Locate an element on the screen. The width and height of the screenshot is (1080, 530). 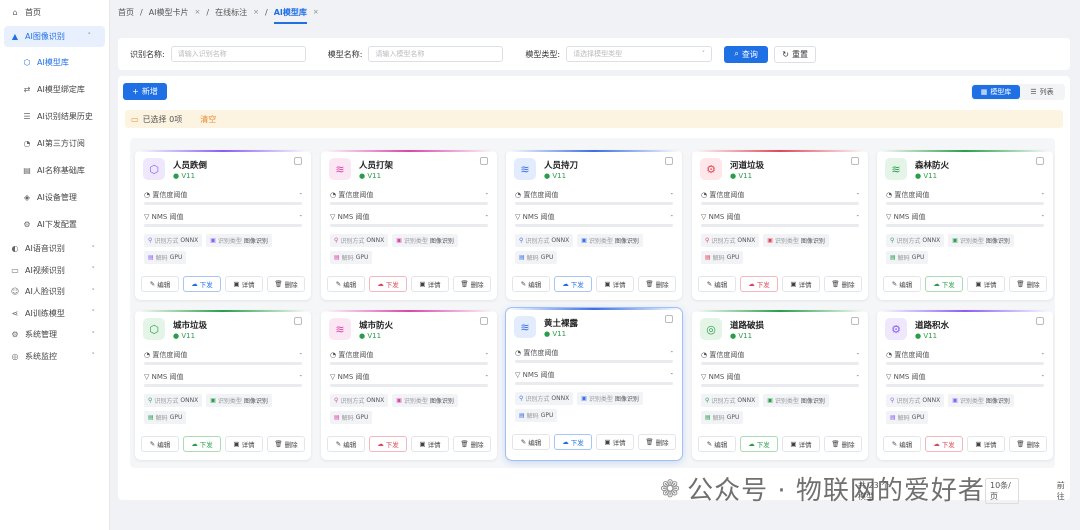
tag-type: ▣ 识别类型 图像识别 is located at coordinates (981, 400).